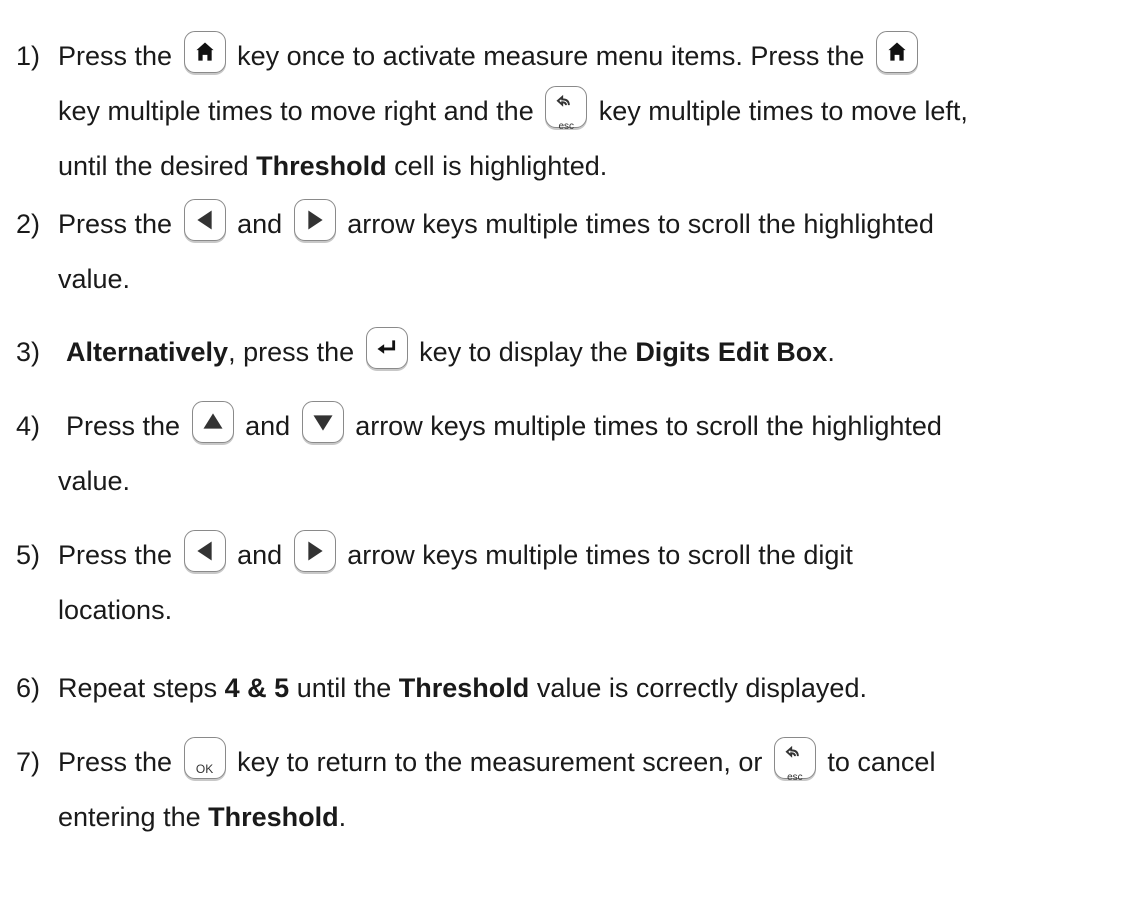 The image size is (1142, 917). I want to click on step-text: cell is highlighted., so click(501, 166).